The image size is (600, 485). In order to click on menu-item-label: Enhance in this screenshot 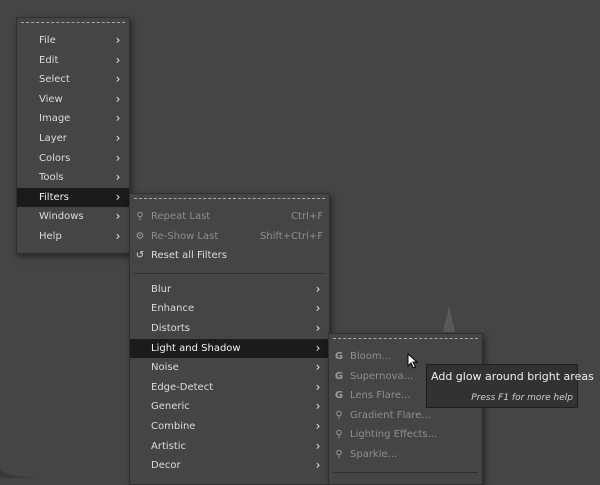, I will do `click(173, 309)`.